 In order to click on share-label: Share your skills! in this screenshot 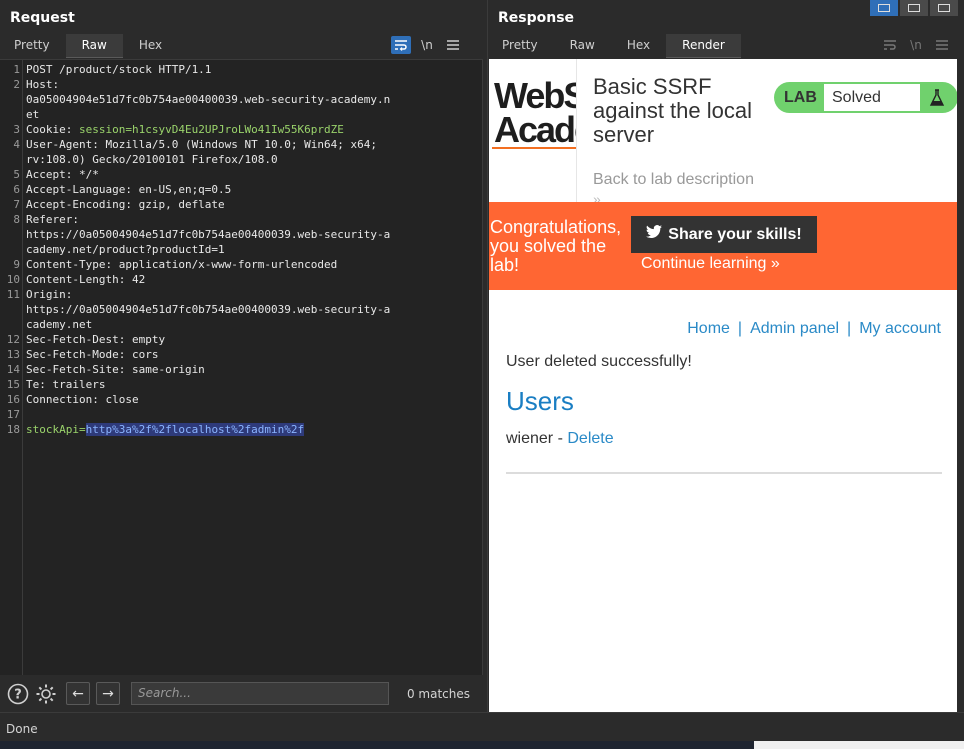, I will do `click(735, 234)`.